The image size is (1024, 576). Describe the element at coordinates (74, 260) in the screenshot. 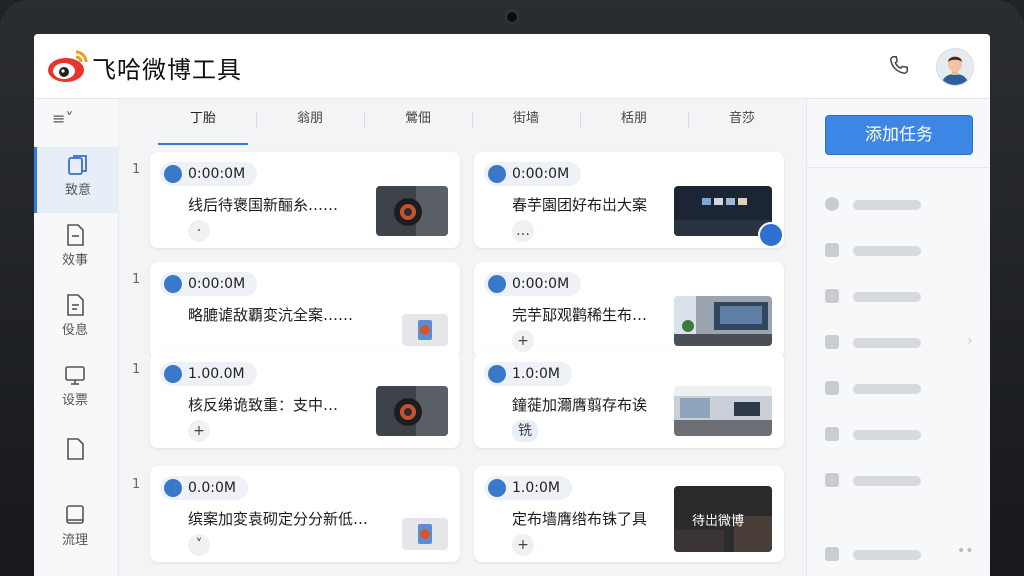

I see `sidebar-item-label: 效事` at that location.